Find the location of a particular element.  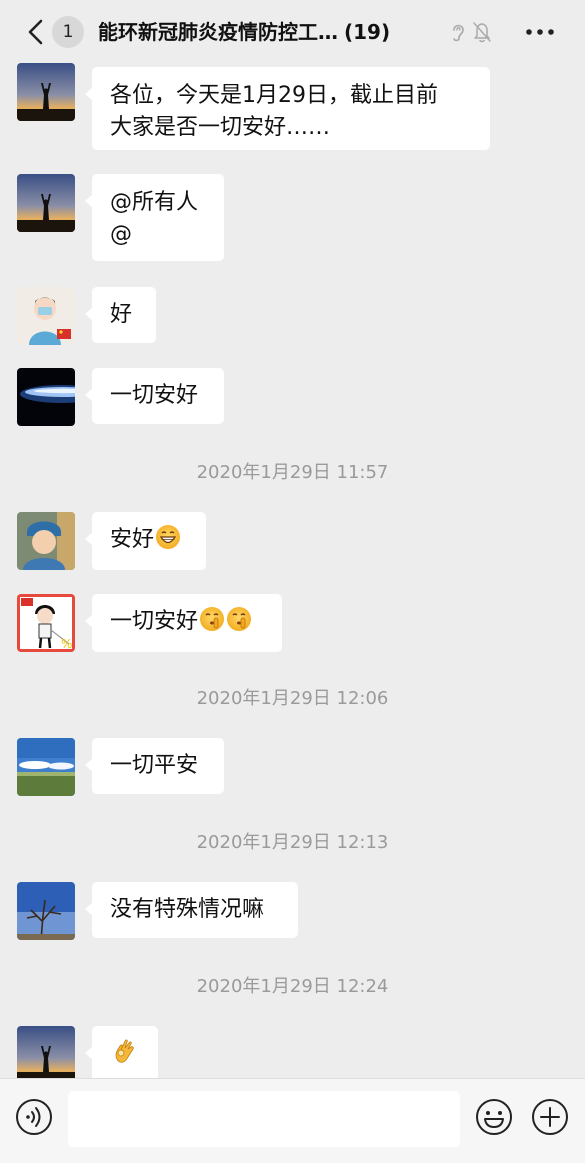

message-text: 一切平安 is located at coordinates (154, 765).